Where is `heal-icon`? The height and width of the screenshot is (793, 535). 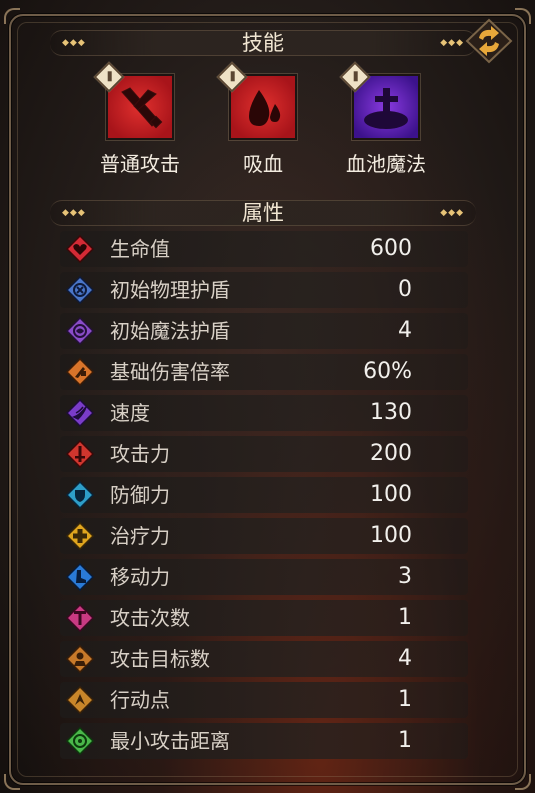
heal-icon is located at coordinates (80, 536).